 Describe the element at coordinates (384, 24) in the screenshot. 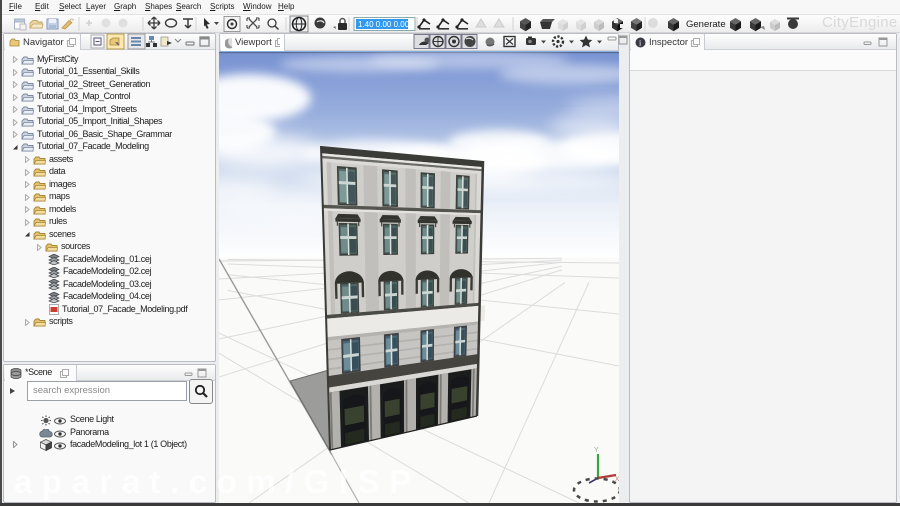

I see `svg-text: 1.40 0.00 0.00` at that location.